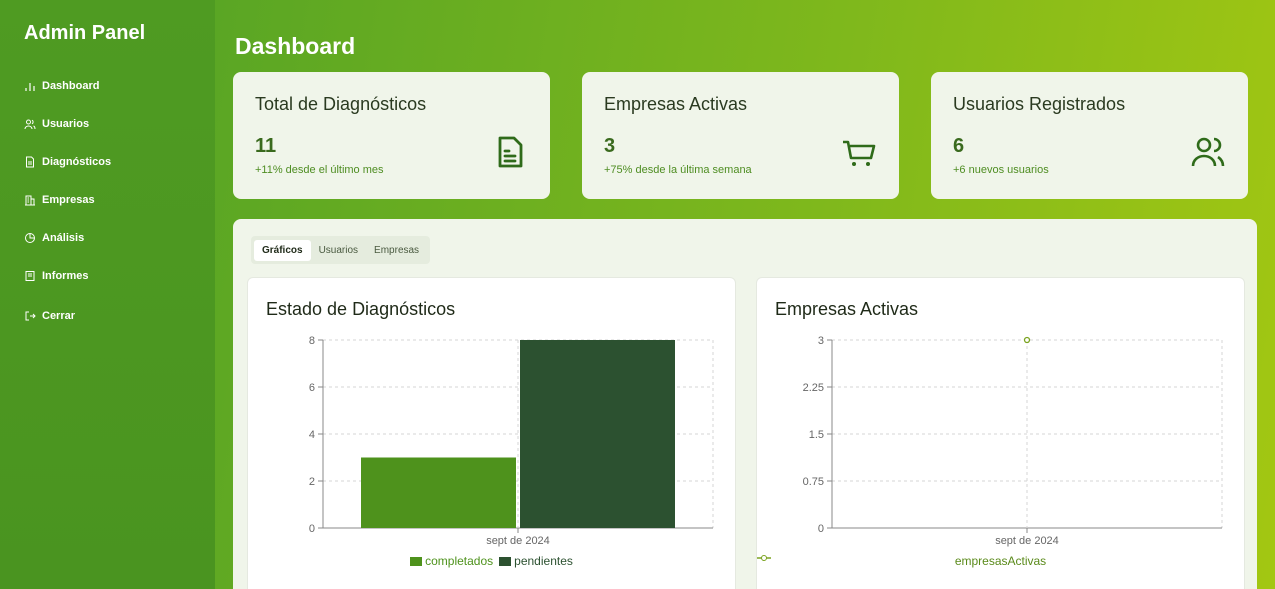 This screenshot has height=589, width=1275. I want to click on cart-icon, so click(859, 153).